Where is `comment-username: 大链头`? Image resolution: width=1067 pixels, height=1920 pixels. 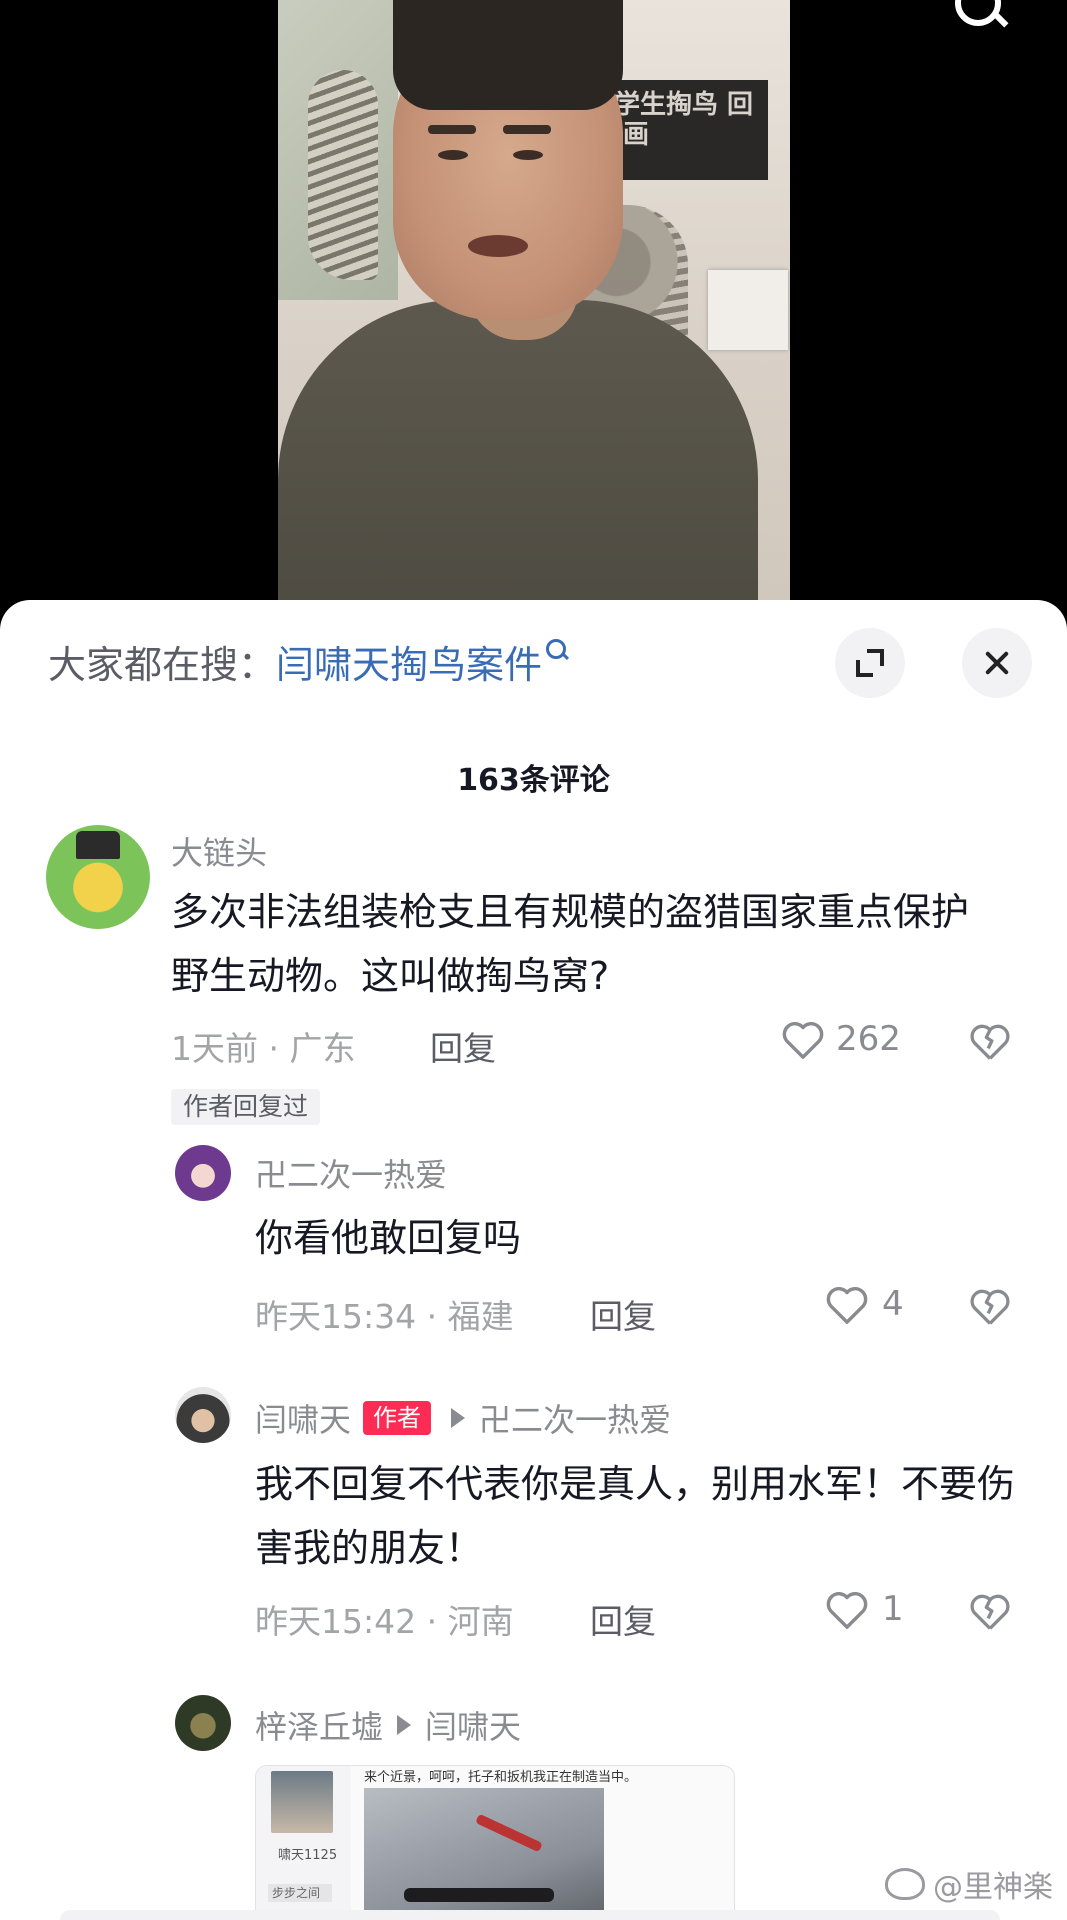 comment-username: 大链头 is located at coordinates (219, 851).